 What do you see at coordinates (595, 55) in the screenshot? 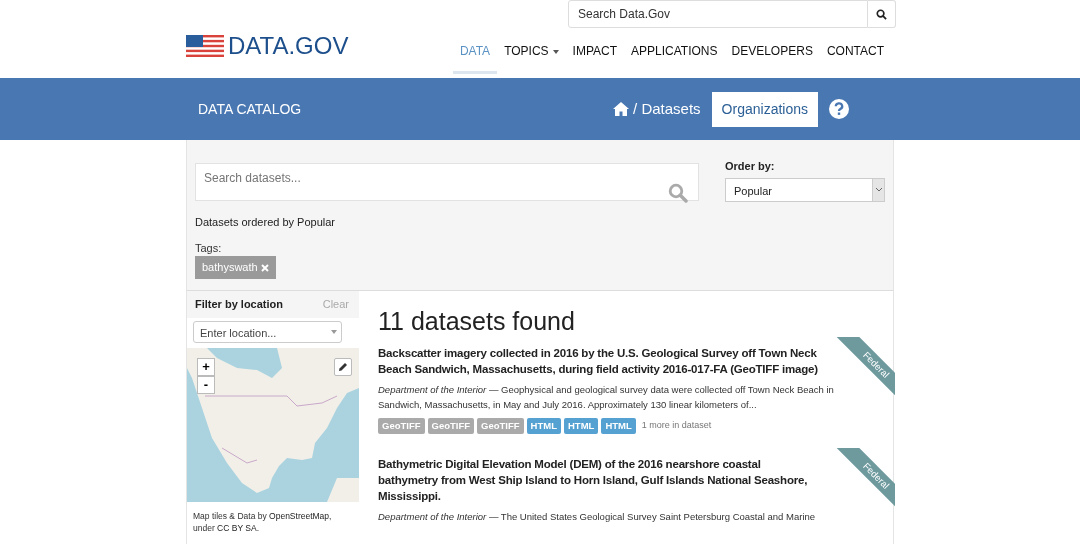
I see `nav-link: IMPACT` at bounding box center [595, 55].